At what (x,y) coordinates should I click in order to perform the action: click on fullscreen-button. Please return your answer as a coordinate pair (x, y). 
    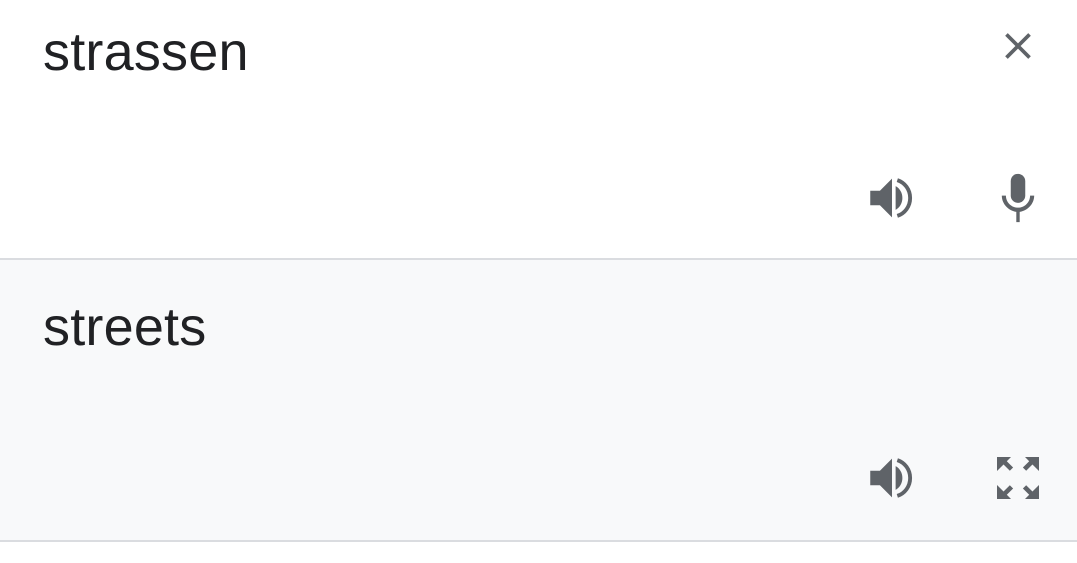
    Looking at the image, I should click on (1018, 478).